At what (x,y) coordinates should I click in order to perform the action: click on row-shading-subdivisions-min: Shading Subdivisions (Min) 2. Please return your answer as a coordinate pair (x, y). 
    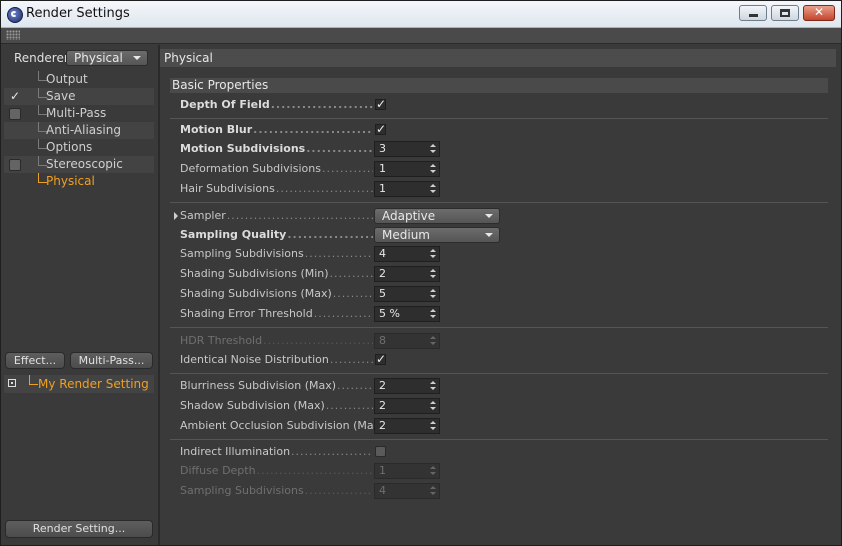
    Looking at the image, I should click on (500, 274).